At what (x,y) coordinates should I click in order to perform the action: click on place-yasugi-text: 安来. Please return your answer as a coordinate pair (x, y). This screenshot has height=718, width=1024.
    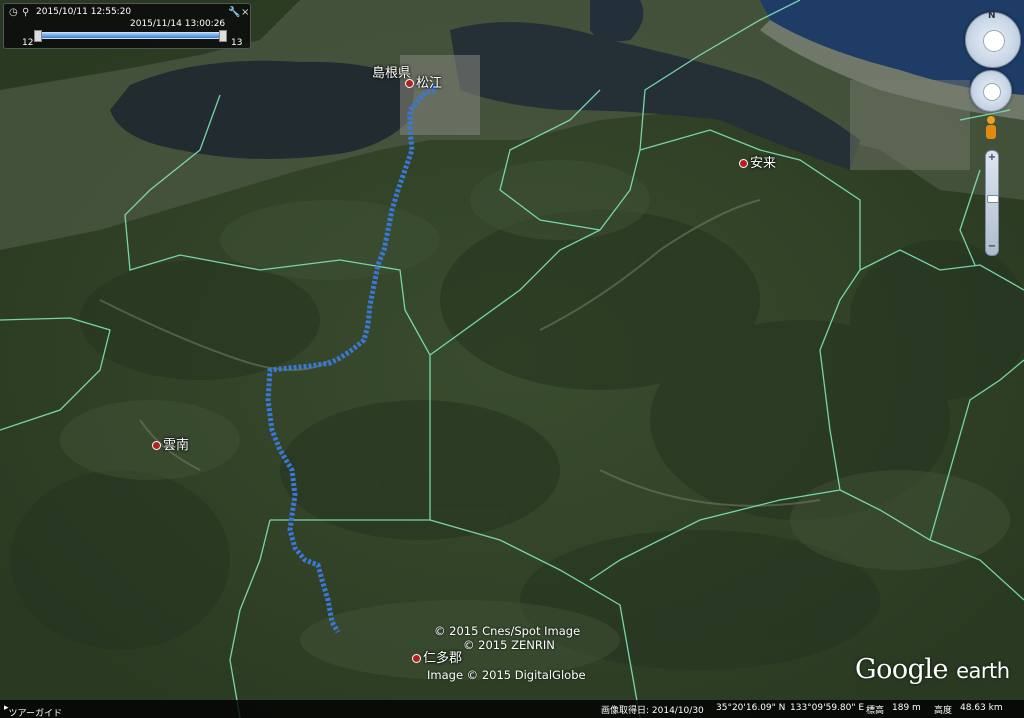
    Looking at the image, I should click on (763, 163).